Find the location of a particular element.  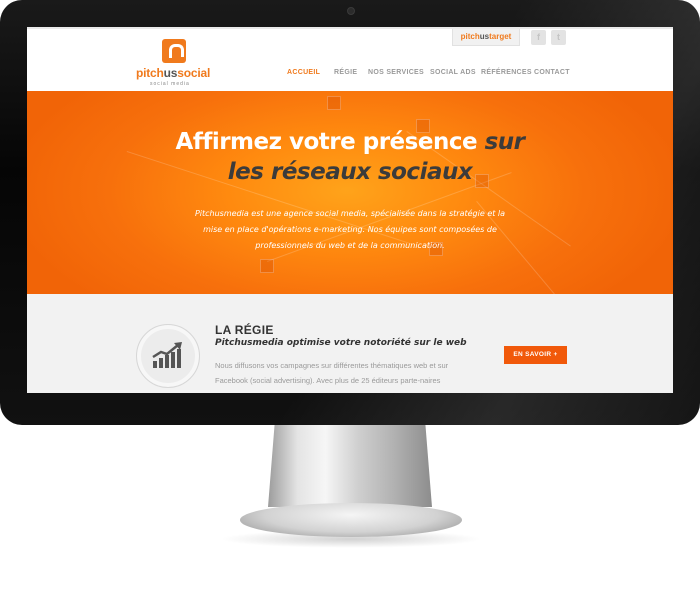

growth-chart-icon is located at coordinates (167, 355).